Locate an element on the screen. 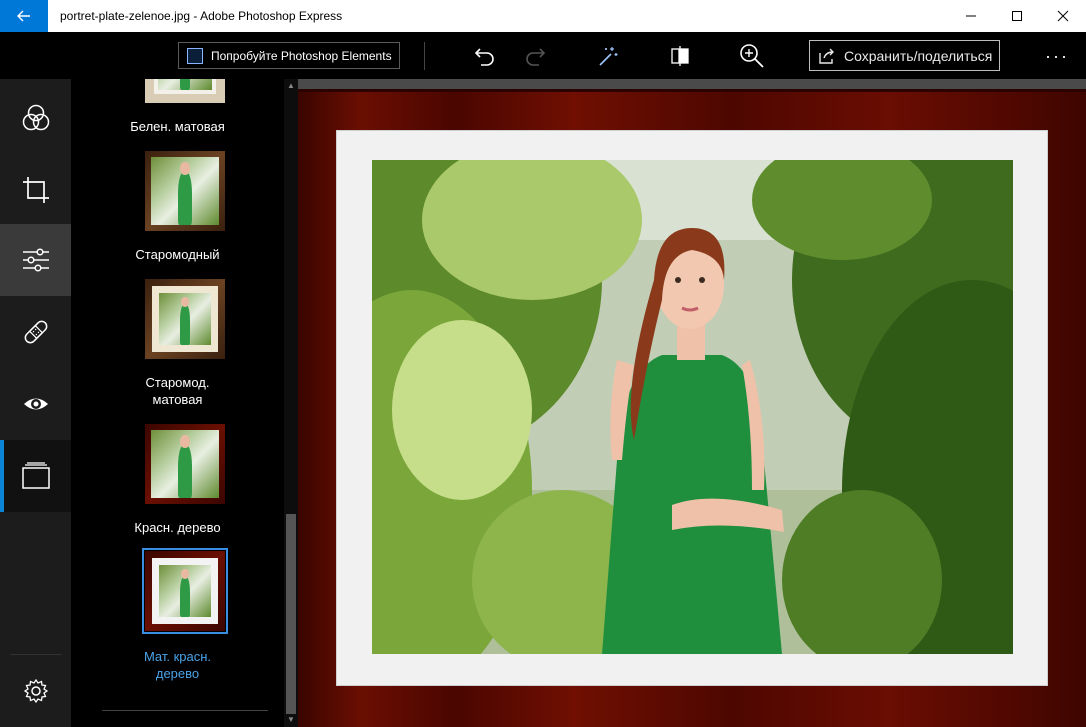  frame-label: Белен. матовая is located at coordinates (177, 126).